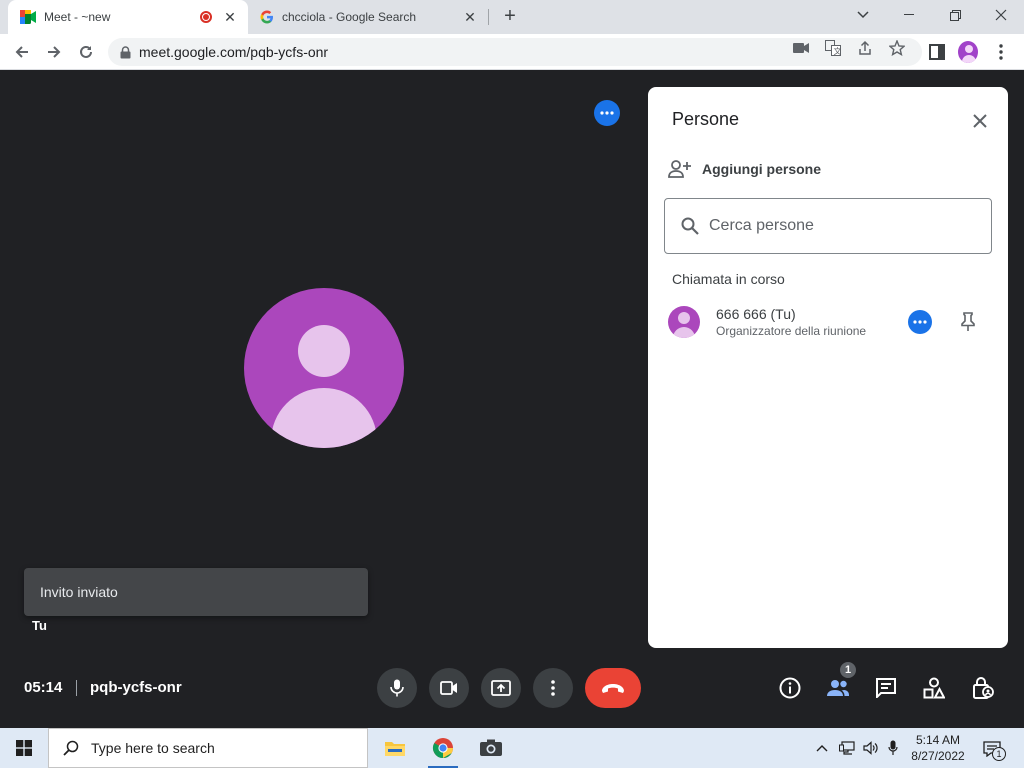  Describe the element at coordinates (838, 51) in the screenshot. I see `svg-text: 文` at that location.